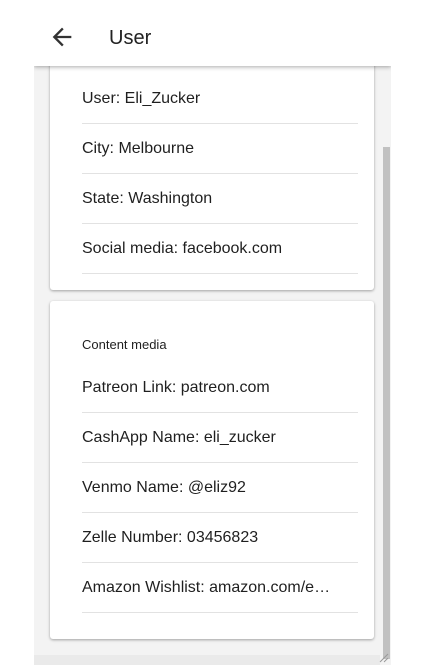 The image size is (440, 669). What do you see at coordinates (141, 98) in the screenshot?
I see `user-label: User: Eli_Zucker` at bounding box center [141, 98].